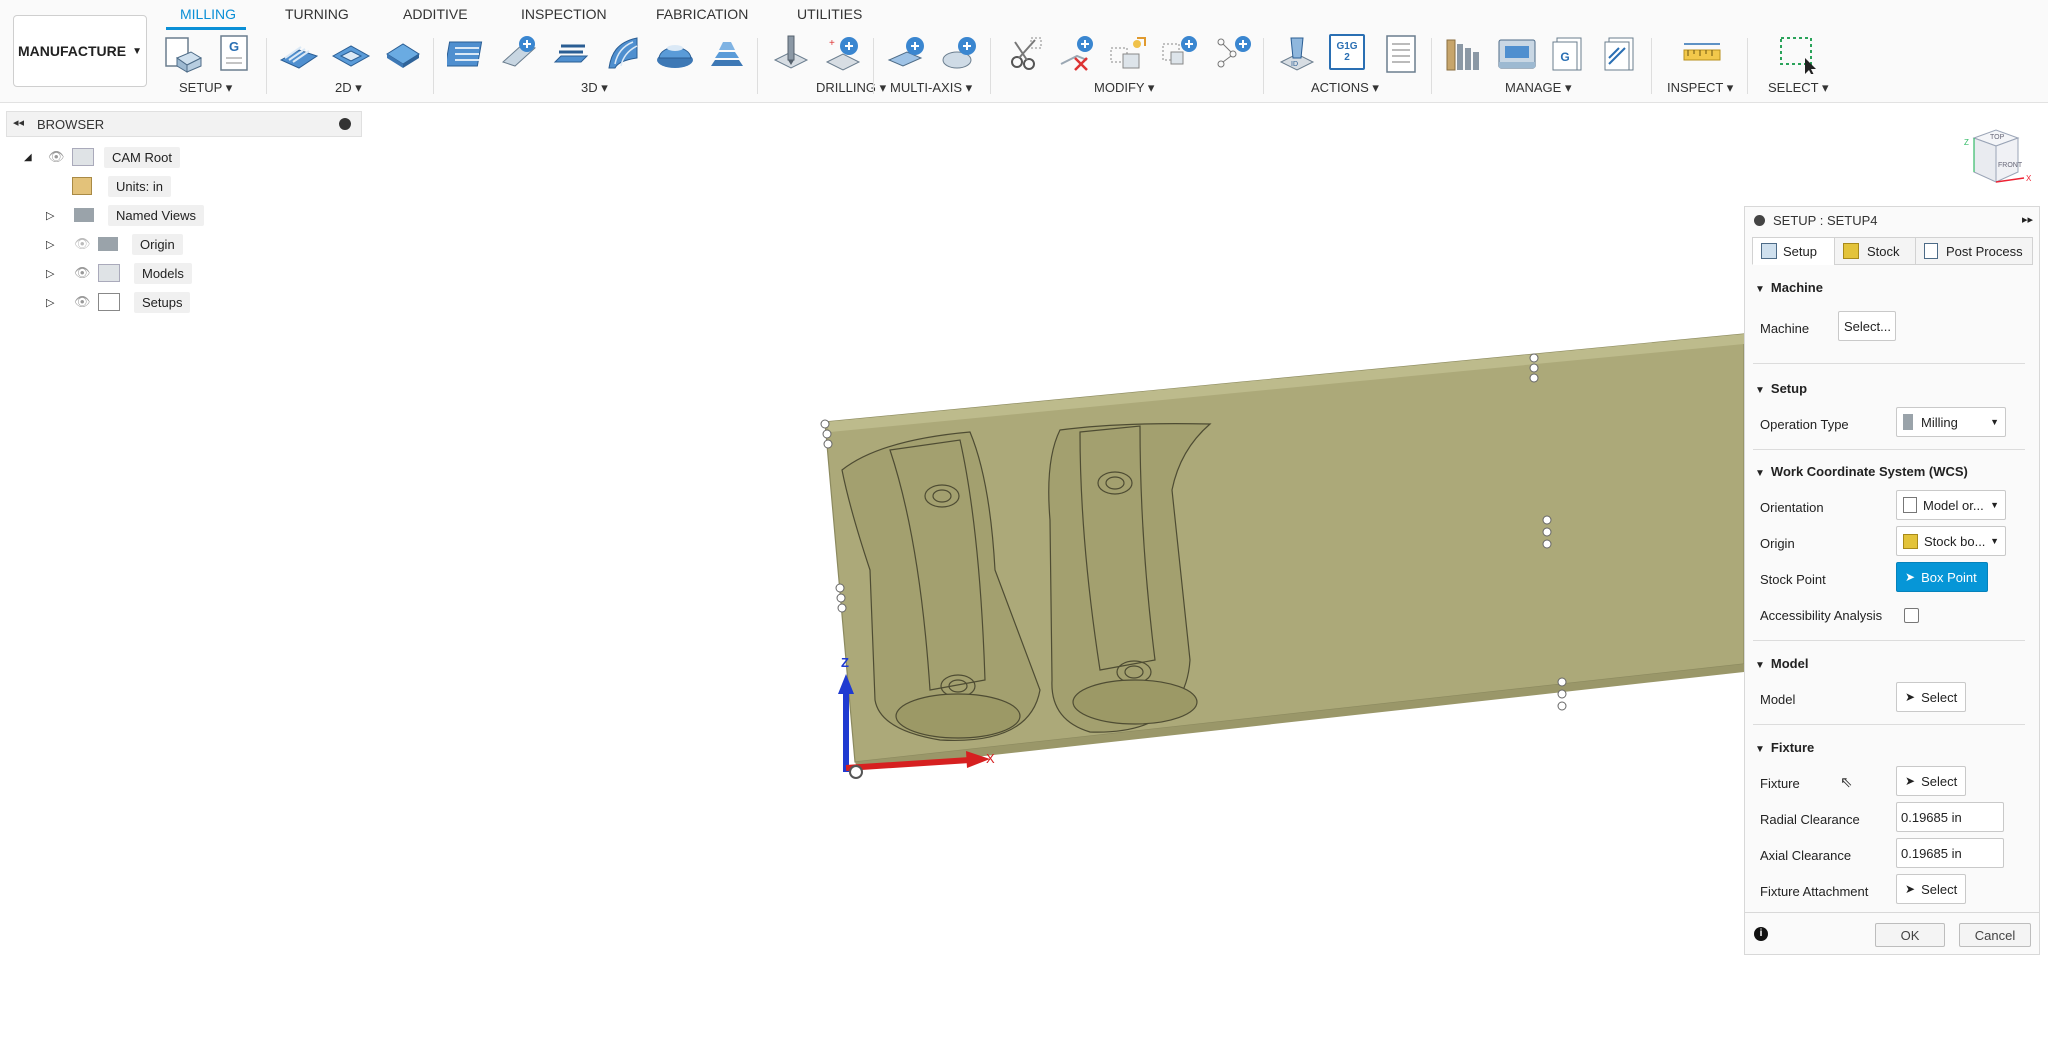 The image size is (2048, 1062). Describe the element at coordinates (1861, 471) in the screenshot. I see `section-wcs: ▼ Work Coordinate System (WCS)` at that location.